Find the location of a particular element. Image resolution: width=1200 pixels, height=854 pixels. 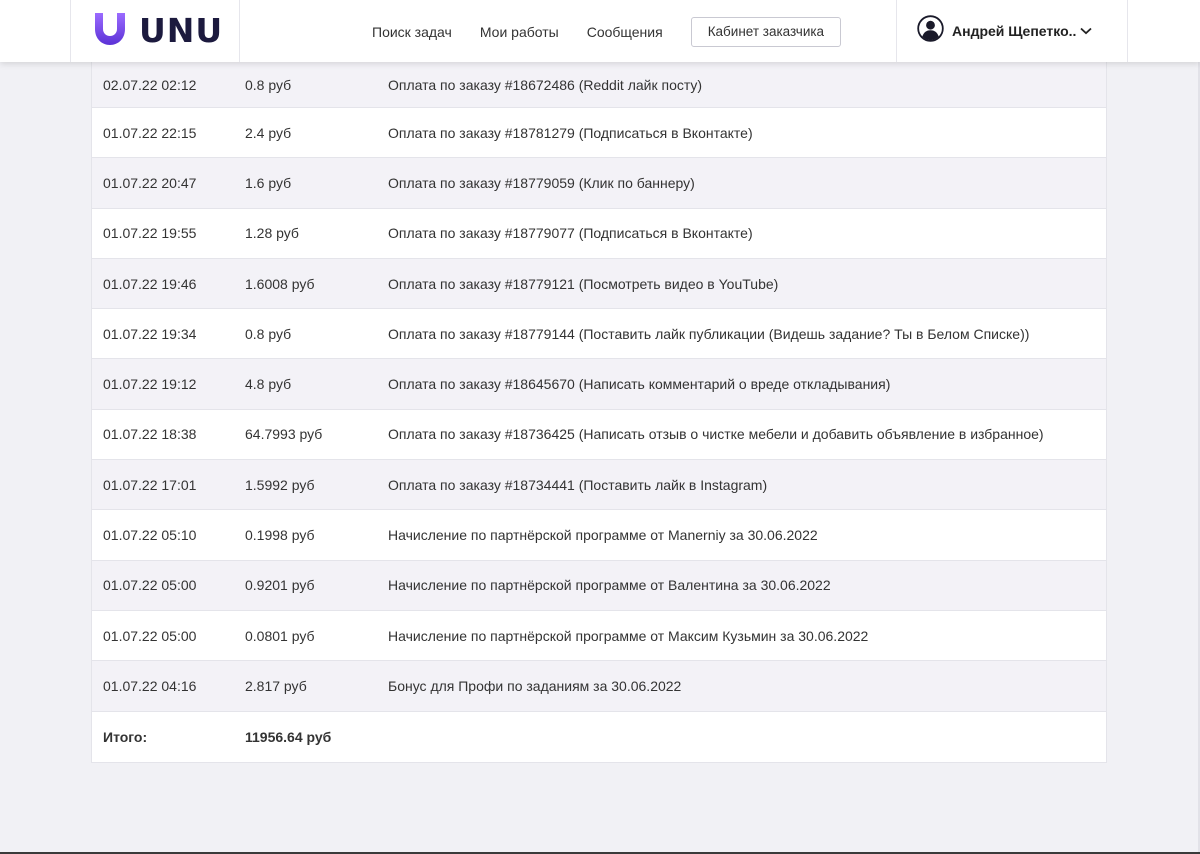

row-date: 01.07.22 22:15 is located at coordinates (150, 132).